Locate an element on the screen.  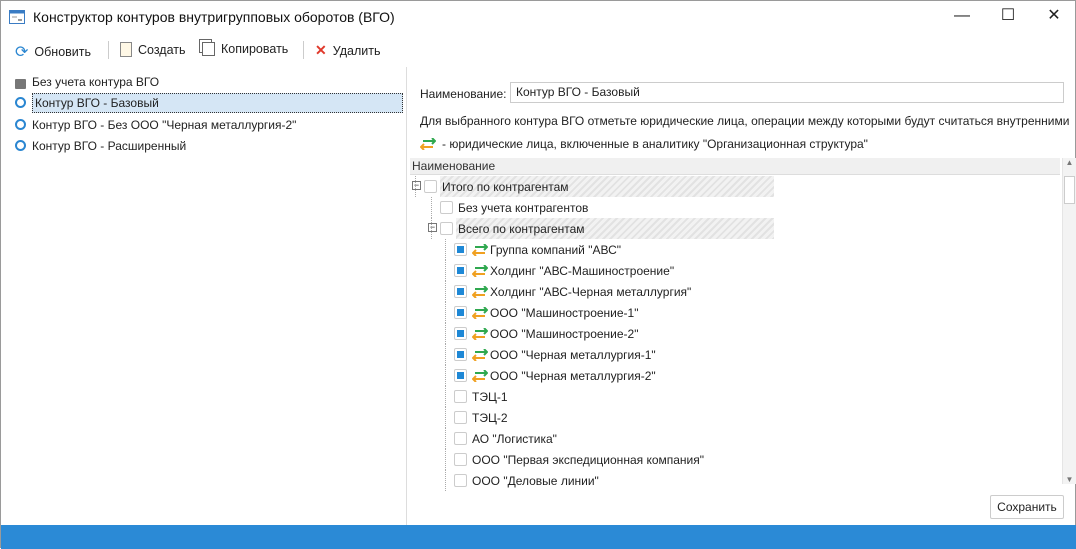
app-window-icon is located at coordinates (17, 17).